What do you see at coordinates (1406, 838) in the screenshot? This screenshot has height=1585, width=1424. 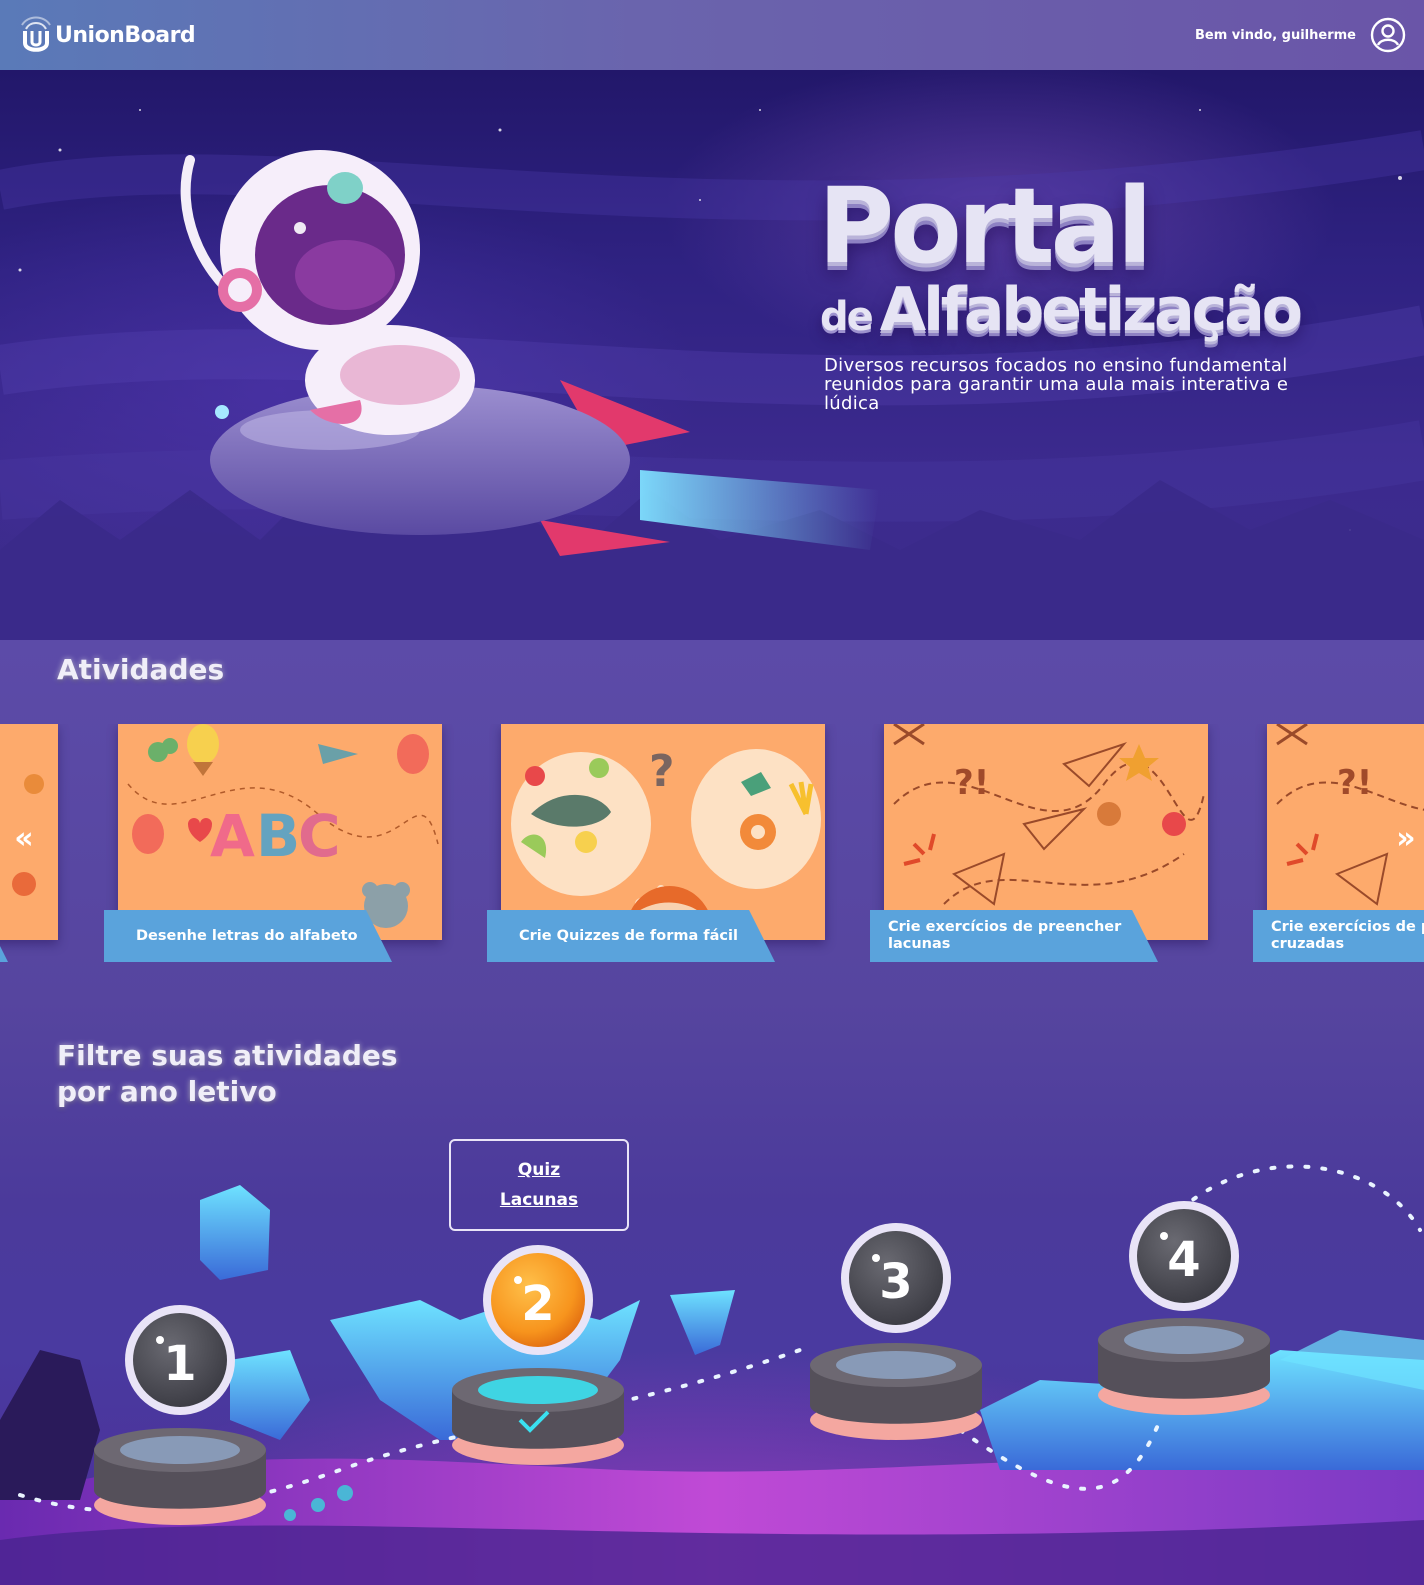 I see `carousel-next-icon: »` at bounding box center [1406, 838].